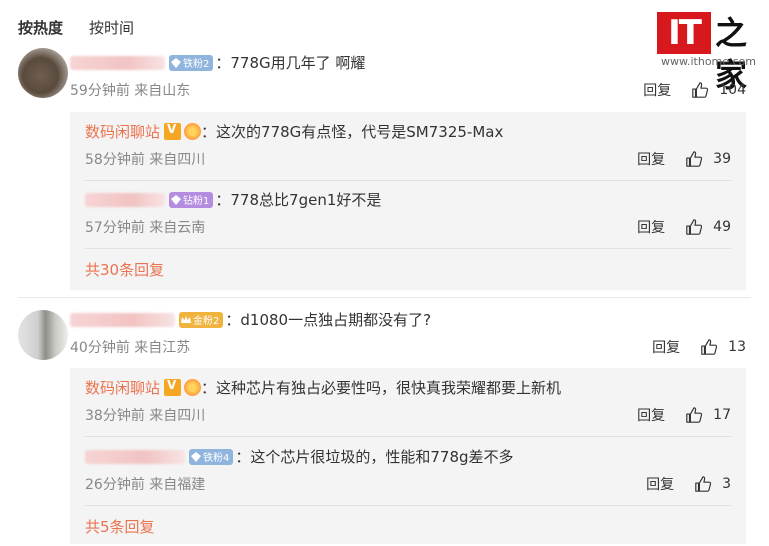 The width and height of the screenshot is (769, 546). What do you see at coordinates (196, 201) in the screenshot?
I see `fan-badge-label: 钻粉1` at bounding box center [196, 201].